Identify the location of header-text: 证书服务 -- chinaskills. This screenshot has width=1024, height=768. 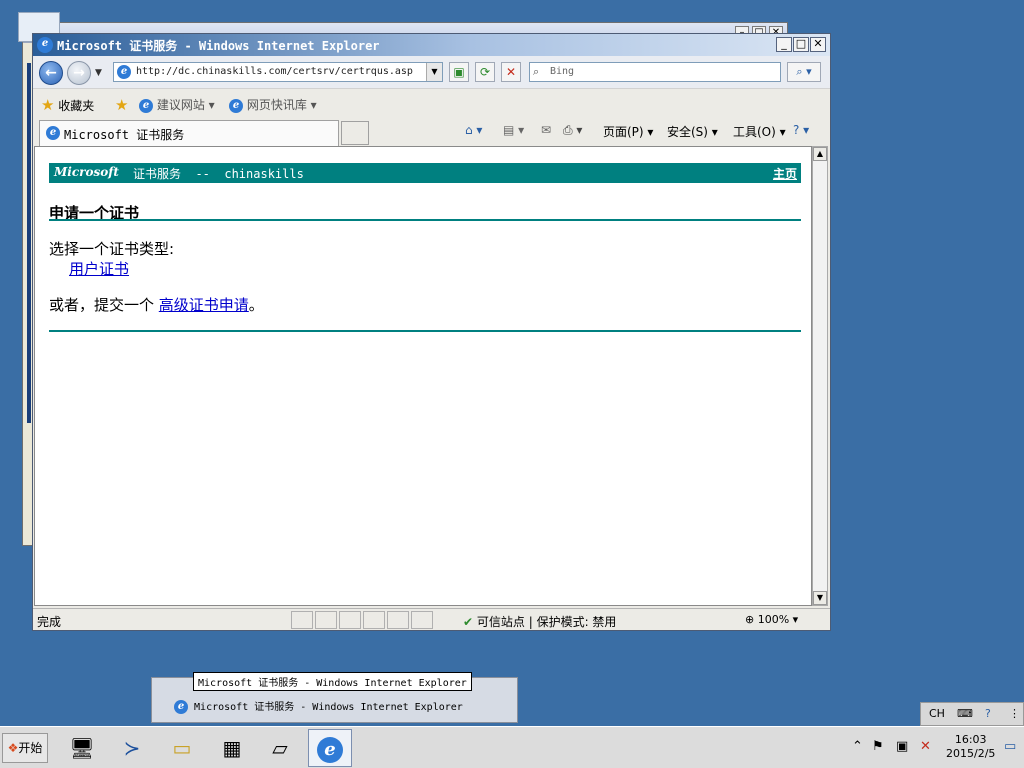
(218, 174).